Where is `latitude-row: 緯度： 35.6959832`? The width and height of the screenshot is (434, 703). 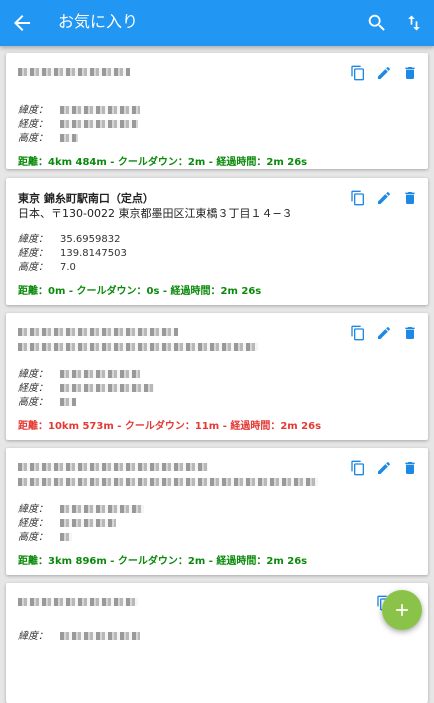
latitude-row: 緯度： 35.6959832 is located at coordinates (69, 239).